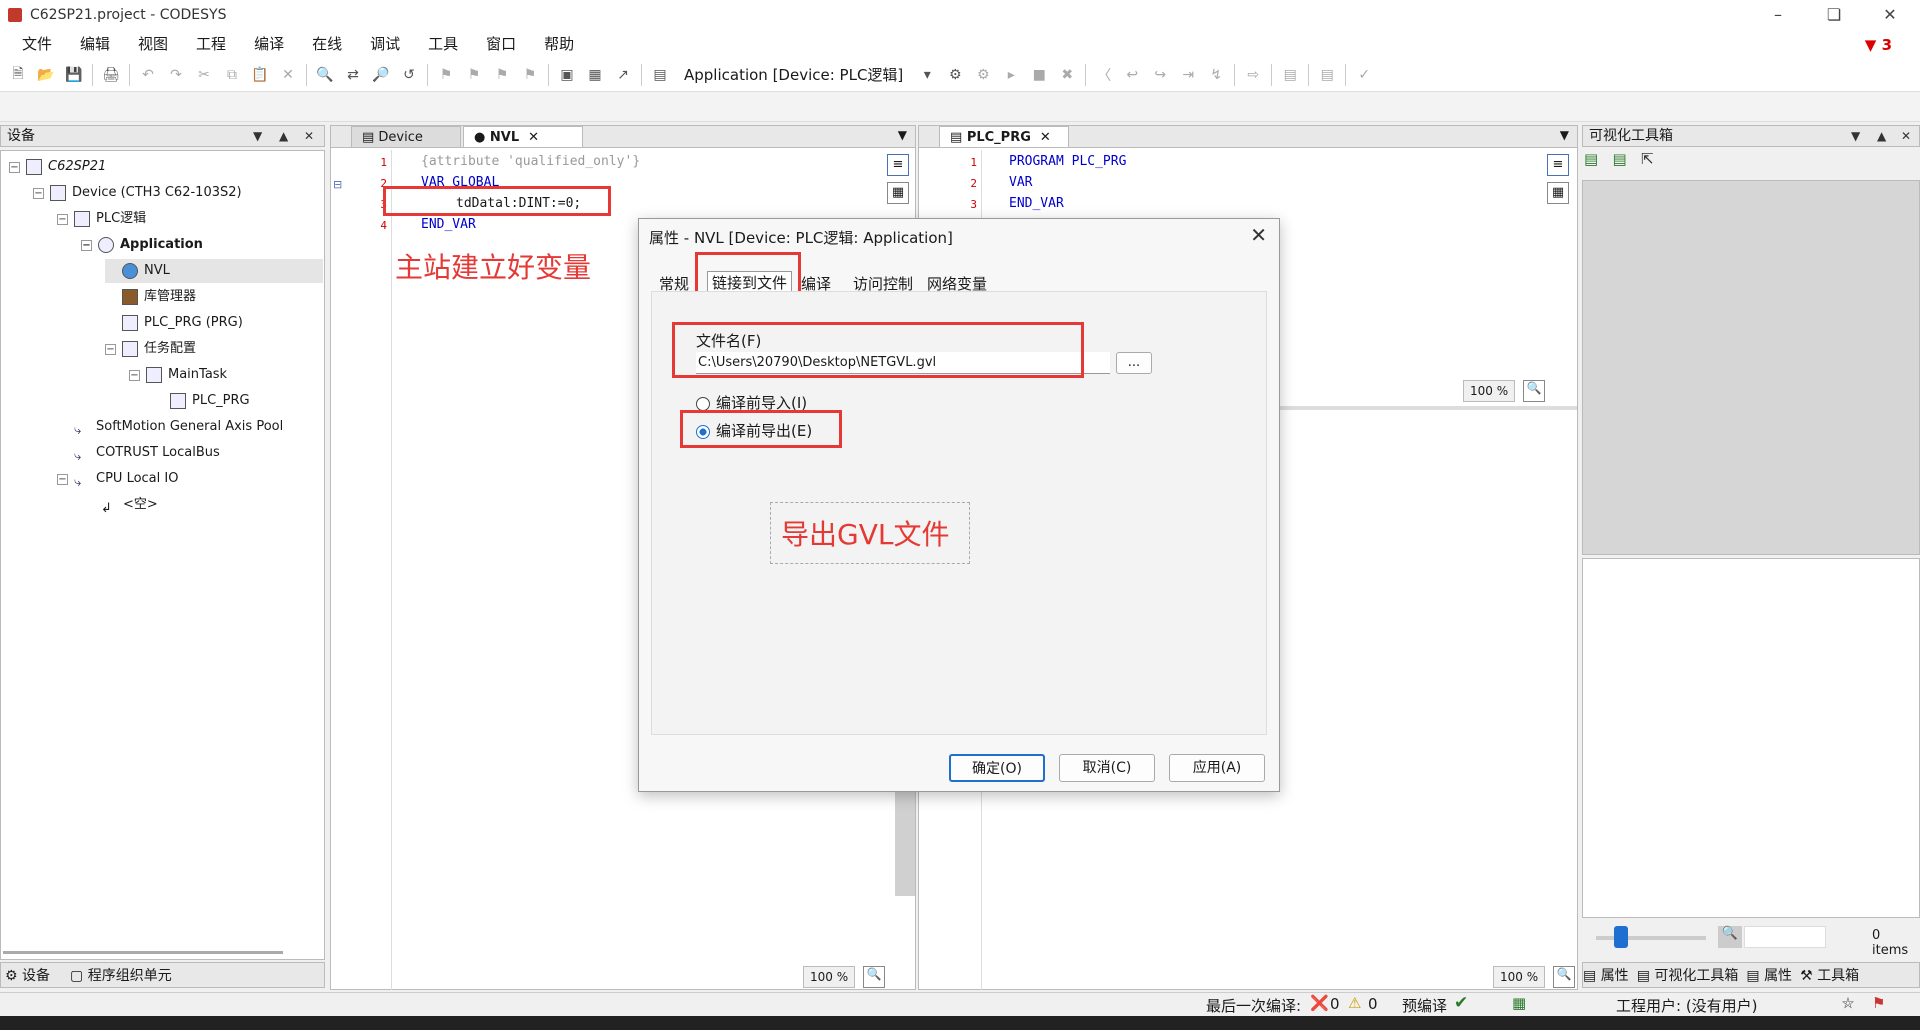 The image size is (1920, 1030). Describe the element at coordinates (204, 75) in the screenshot. I see `cut-icon: ✂` at that location.